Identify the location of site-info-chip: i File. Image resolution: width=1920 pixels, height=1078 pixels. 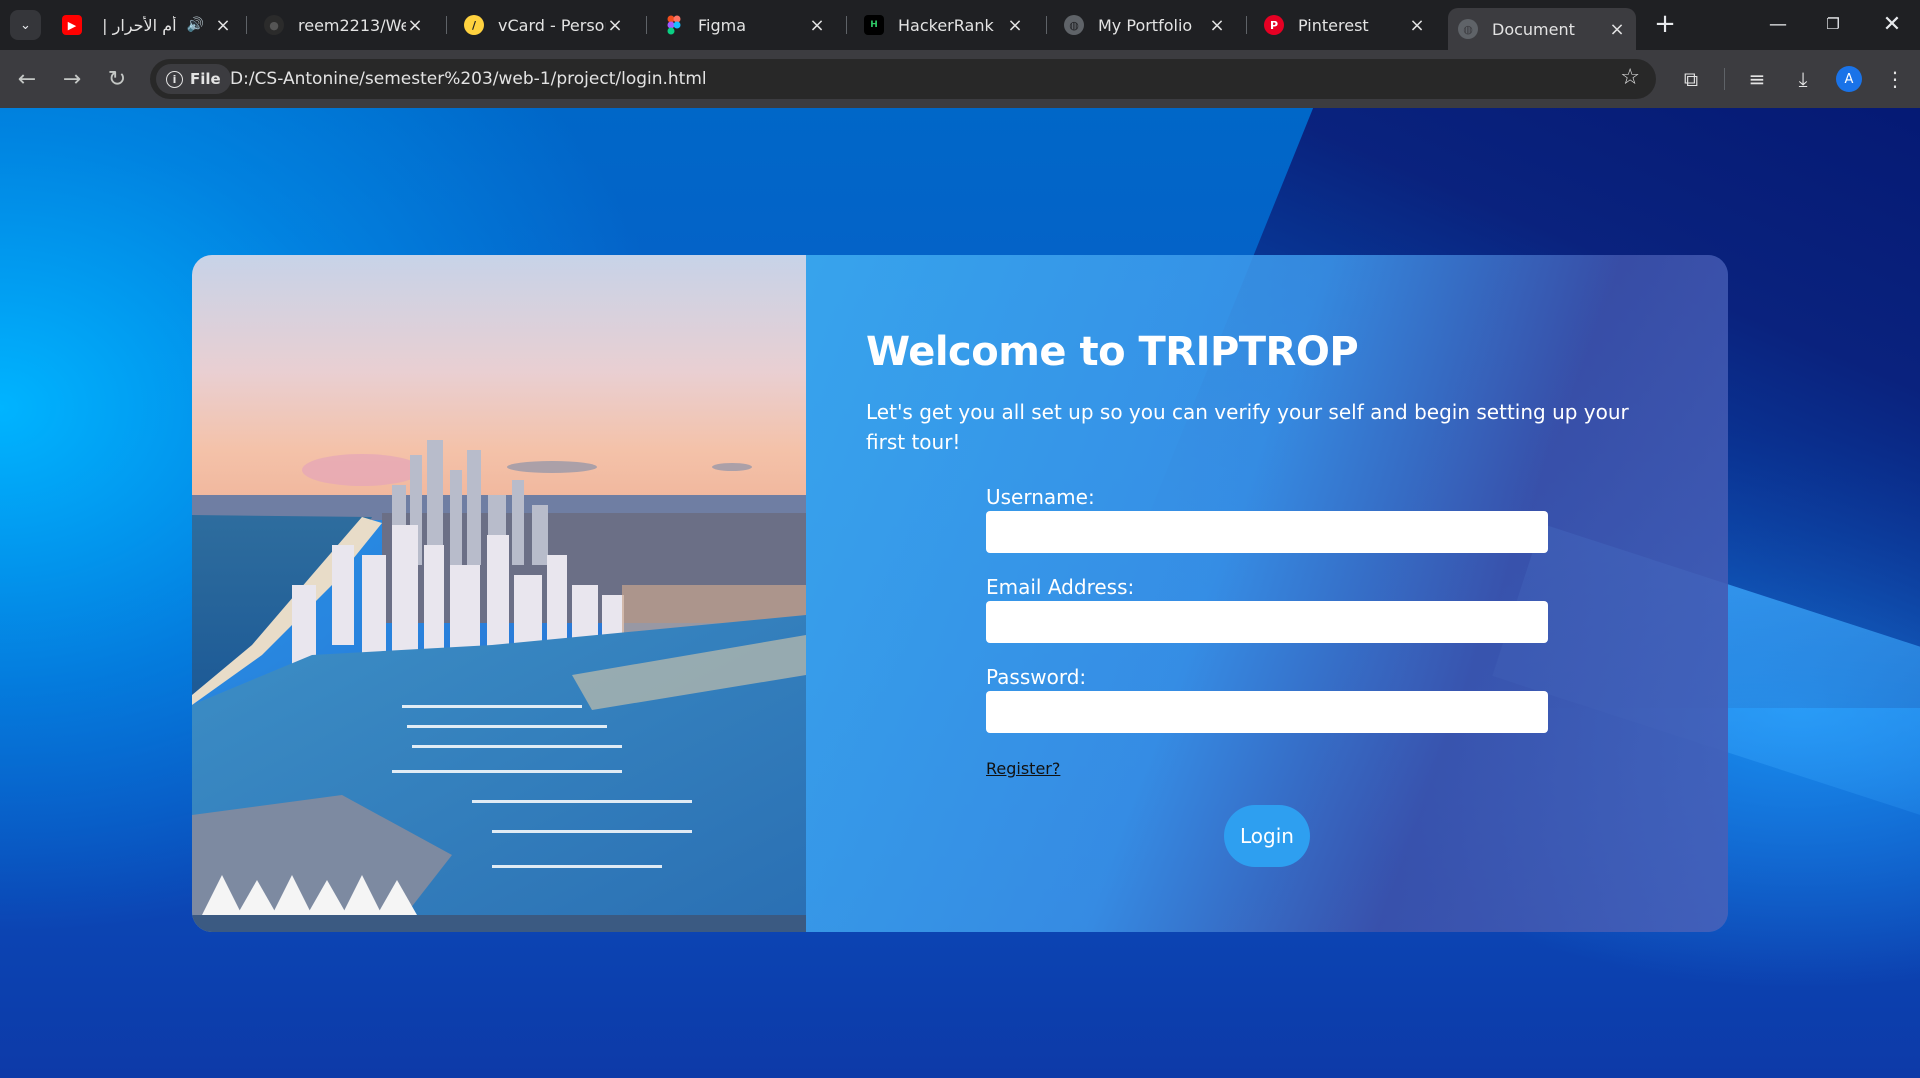
(193, 79).